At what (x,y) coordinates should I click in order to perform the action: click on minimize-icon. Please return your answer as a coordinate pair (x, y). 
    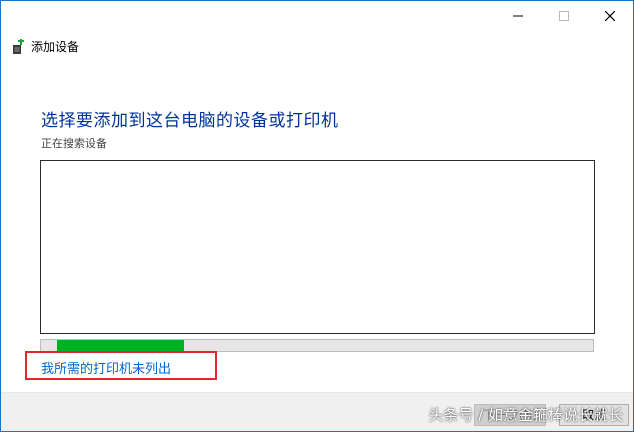
    Looking at the image, I should click on (518, 16).